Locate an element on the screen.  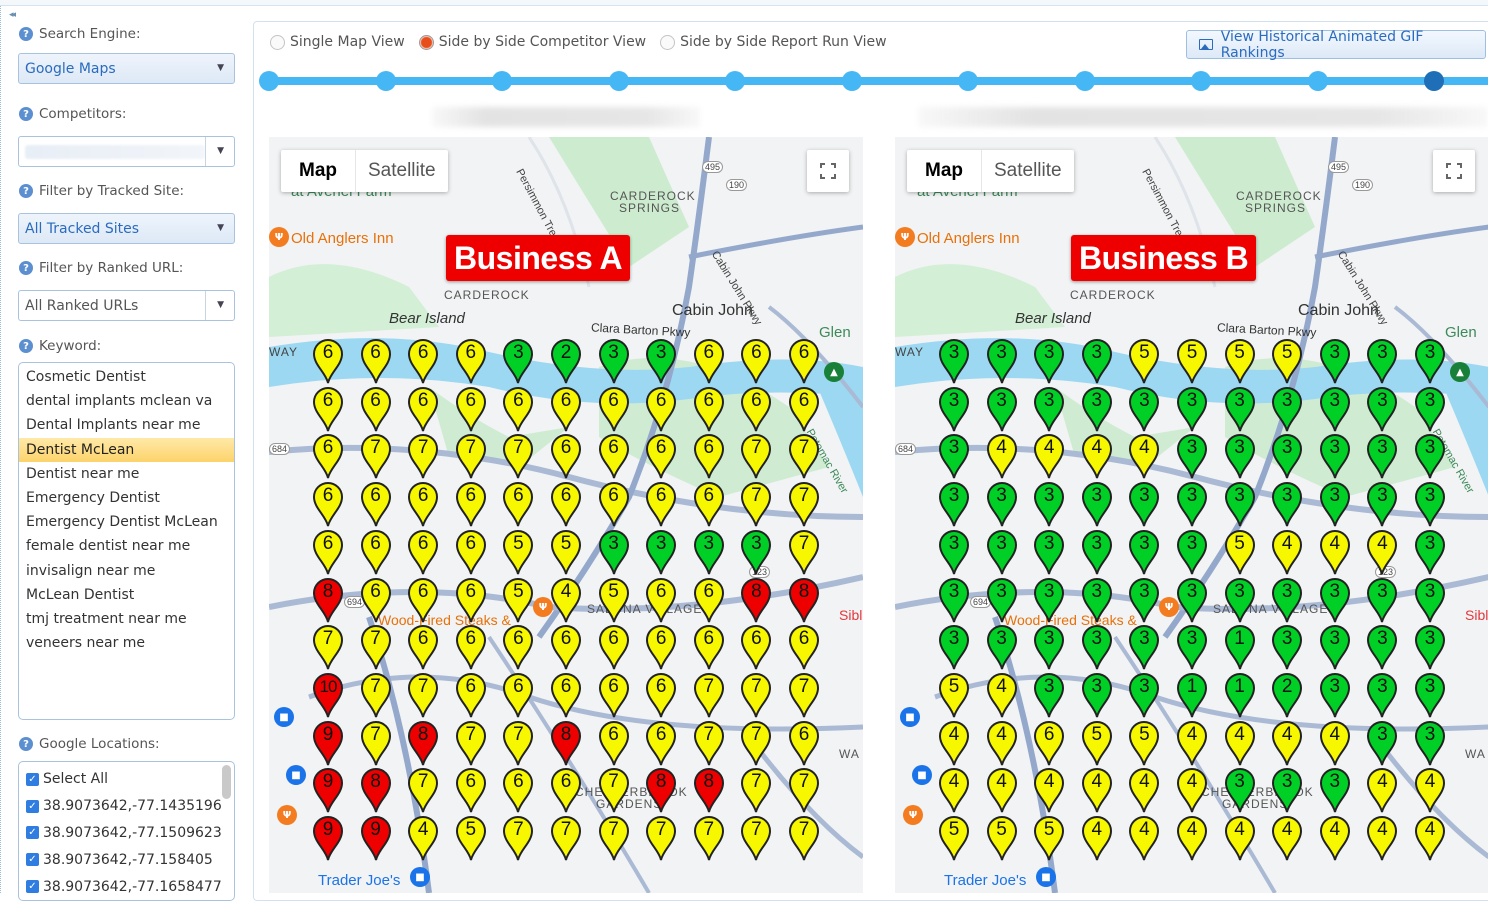
shopping-cart-icon: ■ is located at coordinates (420, 877).